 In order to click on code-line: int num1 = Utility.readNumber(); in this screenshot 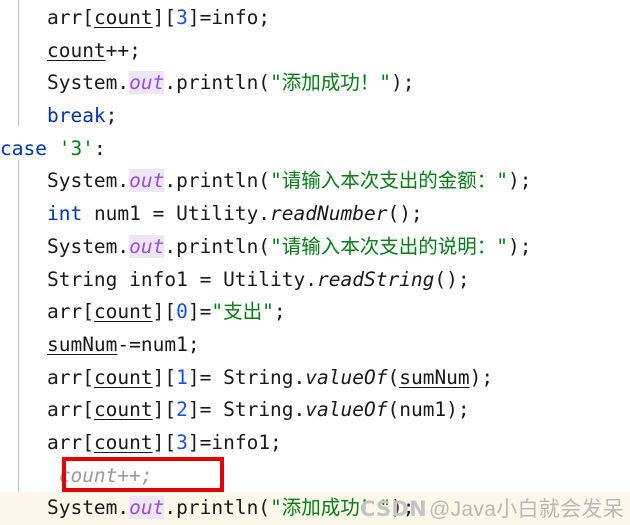, I will do `click(315, 214)`.